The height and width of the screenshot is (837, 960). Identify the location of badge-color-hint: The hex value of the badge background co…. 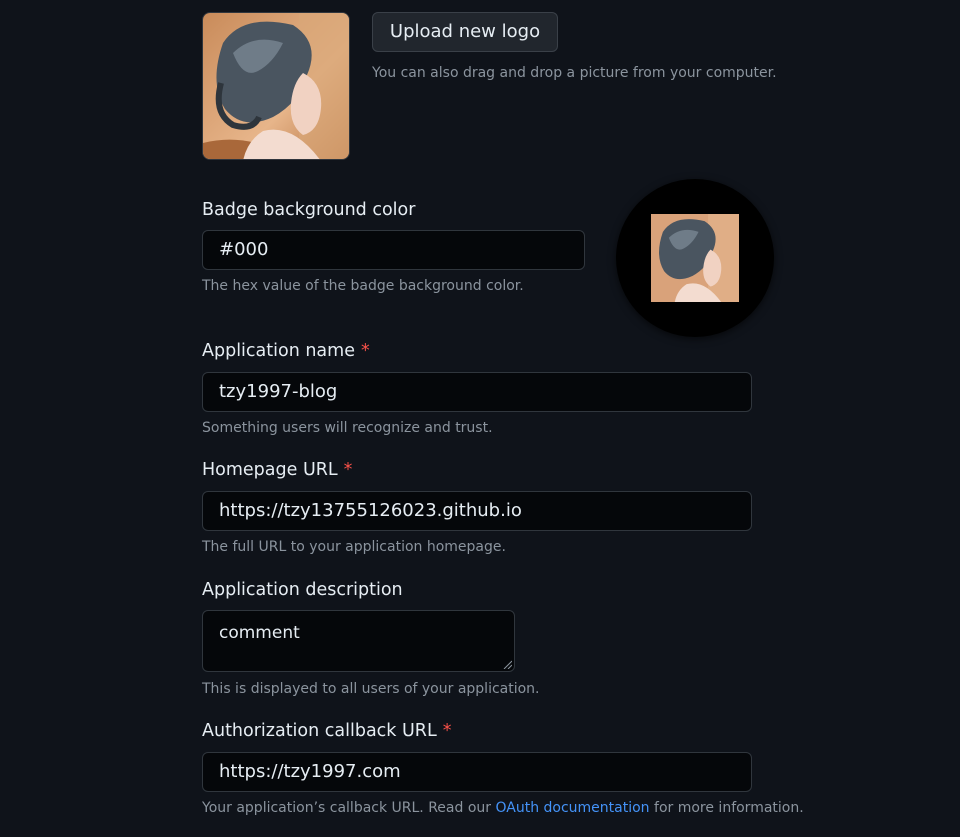
(363, 286).